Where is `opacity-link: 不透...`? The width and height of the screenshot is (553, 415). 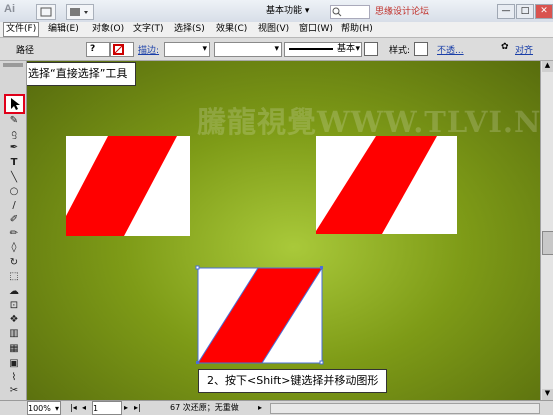 opacity-link: 不透... is located at coordinates (450, 49).